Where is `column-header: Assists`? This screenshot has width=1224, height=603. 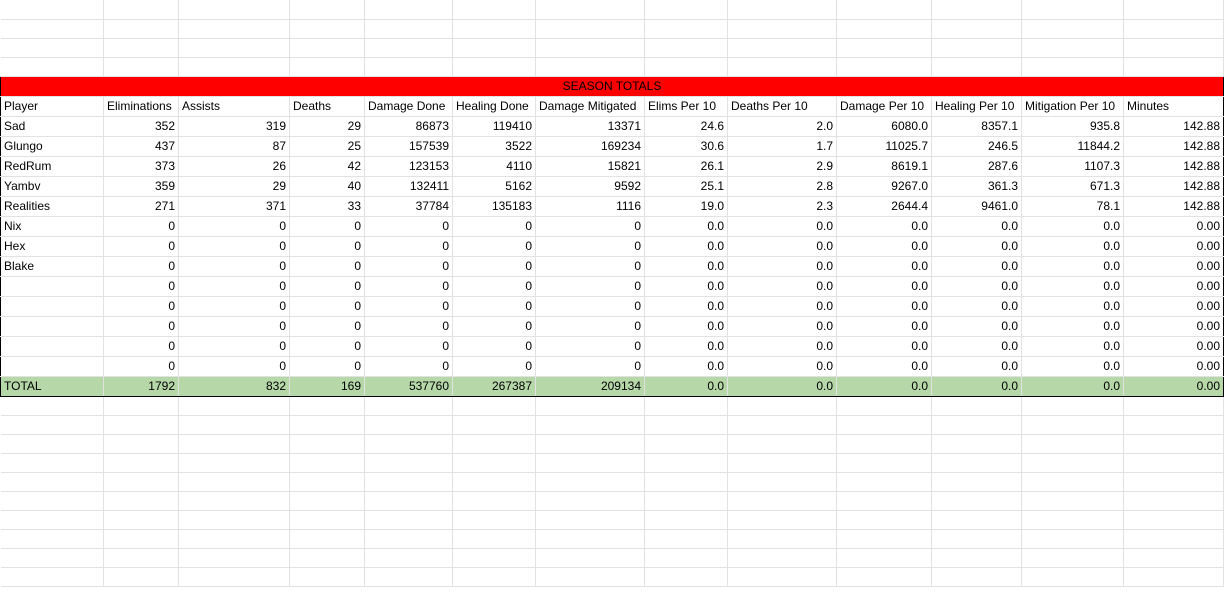
column-header: Assists is located at coordinates (234, 106).